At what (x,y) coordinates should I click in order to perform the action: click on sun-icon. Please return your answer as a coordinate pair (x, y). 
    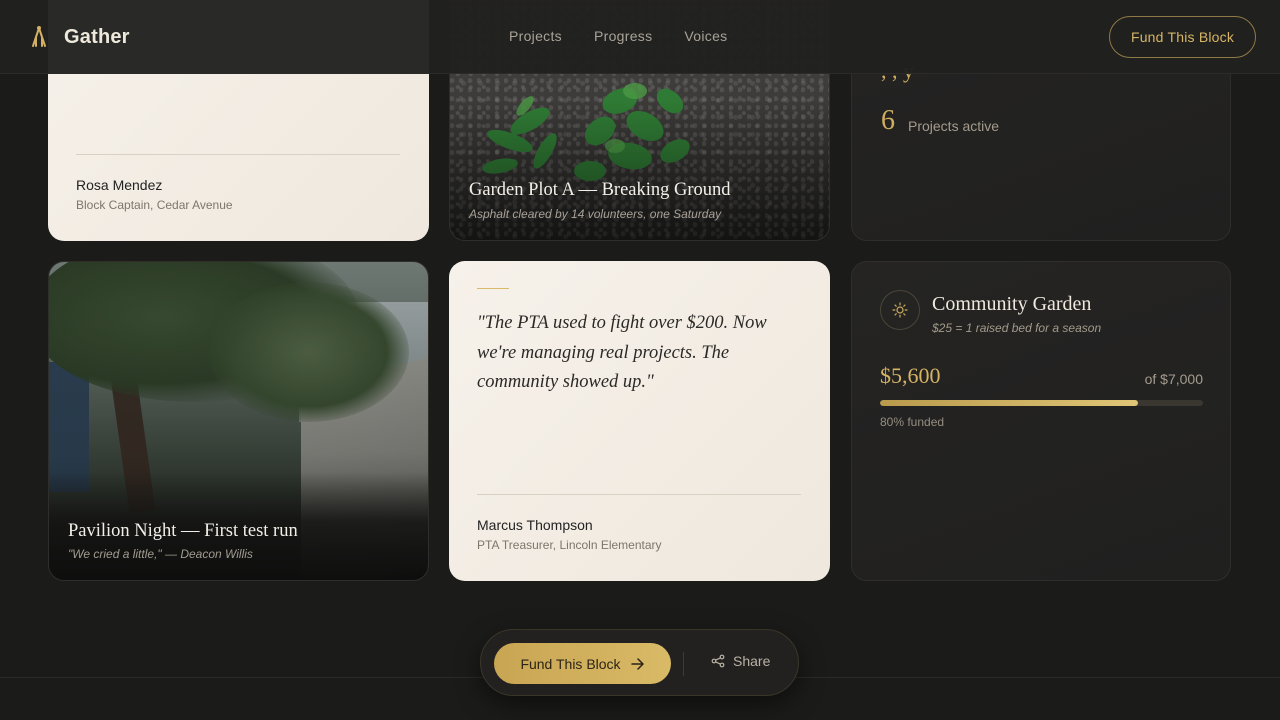
    Looking at the image, I should click on (900, 310).